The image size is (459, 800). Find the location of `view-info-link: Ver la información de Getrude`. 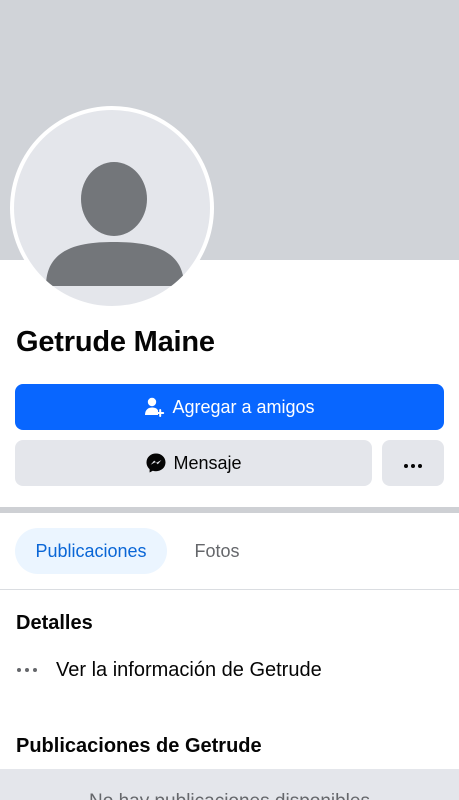

view-info-link: Ver la información de Getrude is located at coordinates (169, 670).